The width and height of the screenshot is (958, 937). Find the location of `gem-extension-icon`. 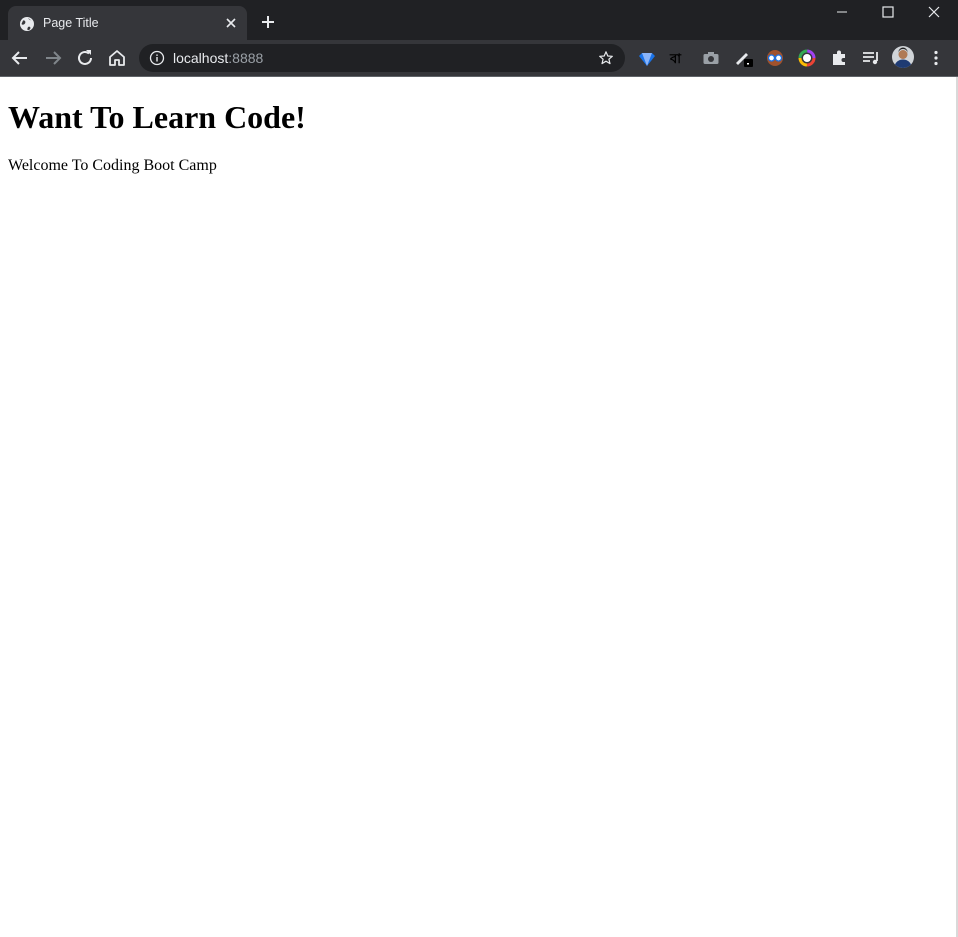

gem-extension-icon is located at coordinates (647, 58).